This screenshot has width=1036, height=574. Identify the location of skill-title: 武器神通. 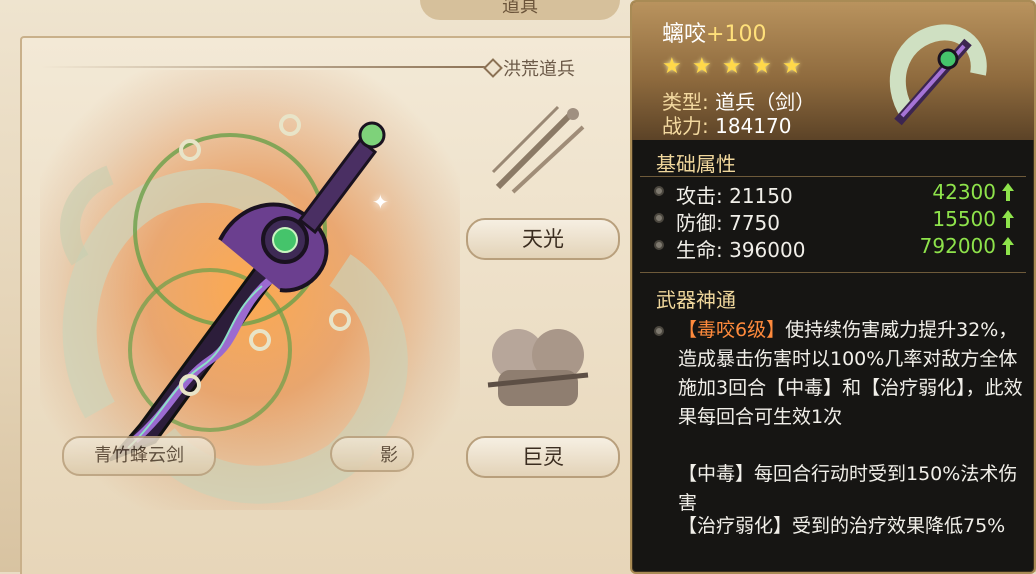
(696, 300).